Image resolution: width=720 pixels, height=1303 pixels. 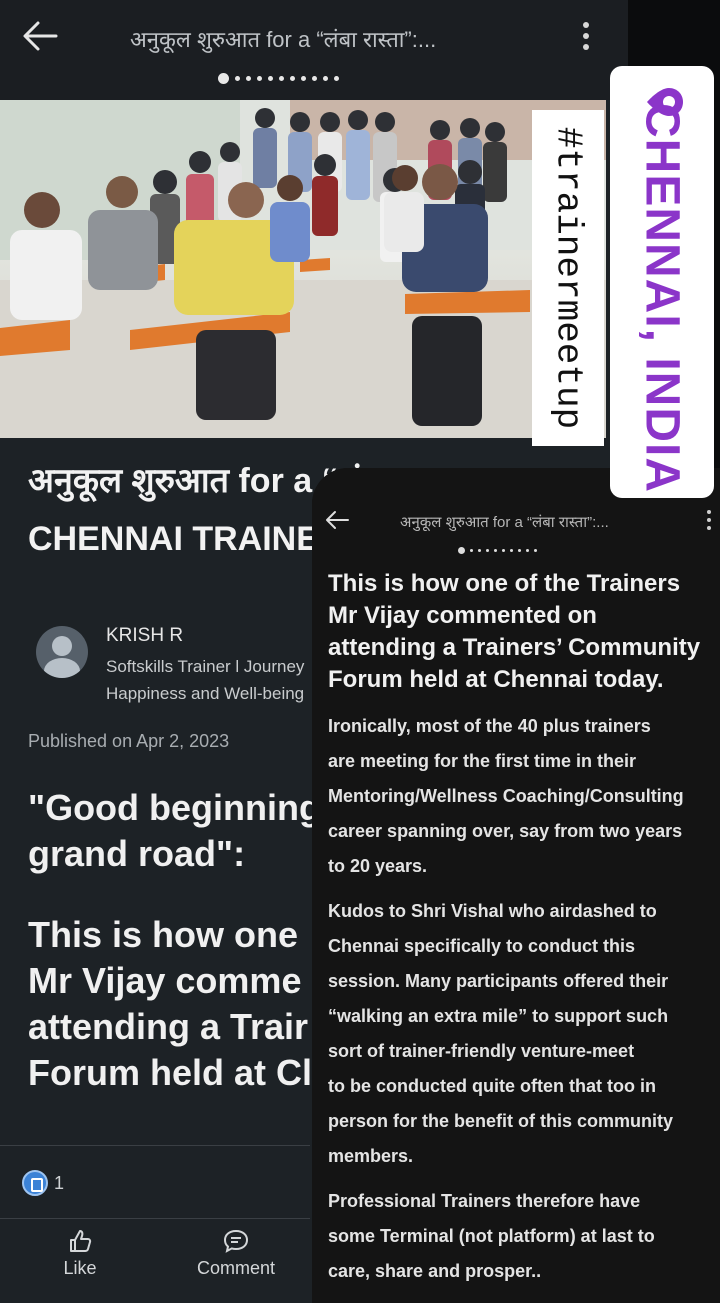 What do you see at coordinates (236, 1268) in the screenshot?
I see `comment-label: Comment` at bounding box center [236, 1268].